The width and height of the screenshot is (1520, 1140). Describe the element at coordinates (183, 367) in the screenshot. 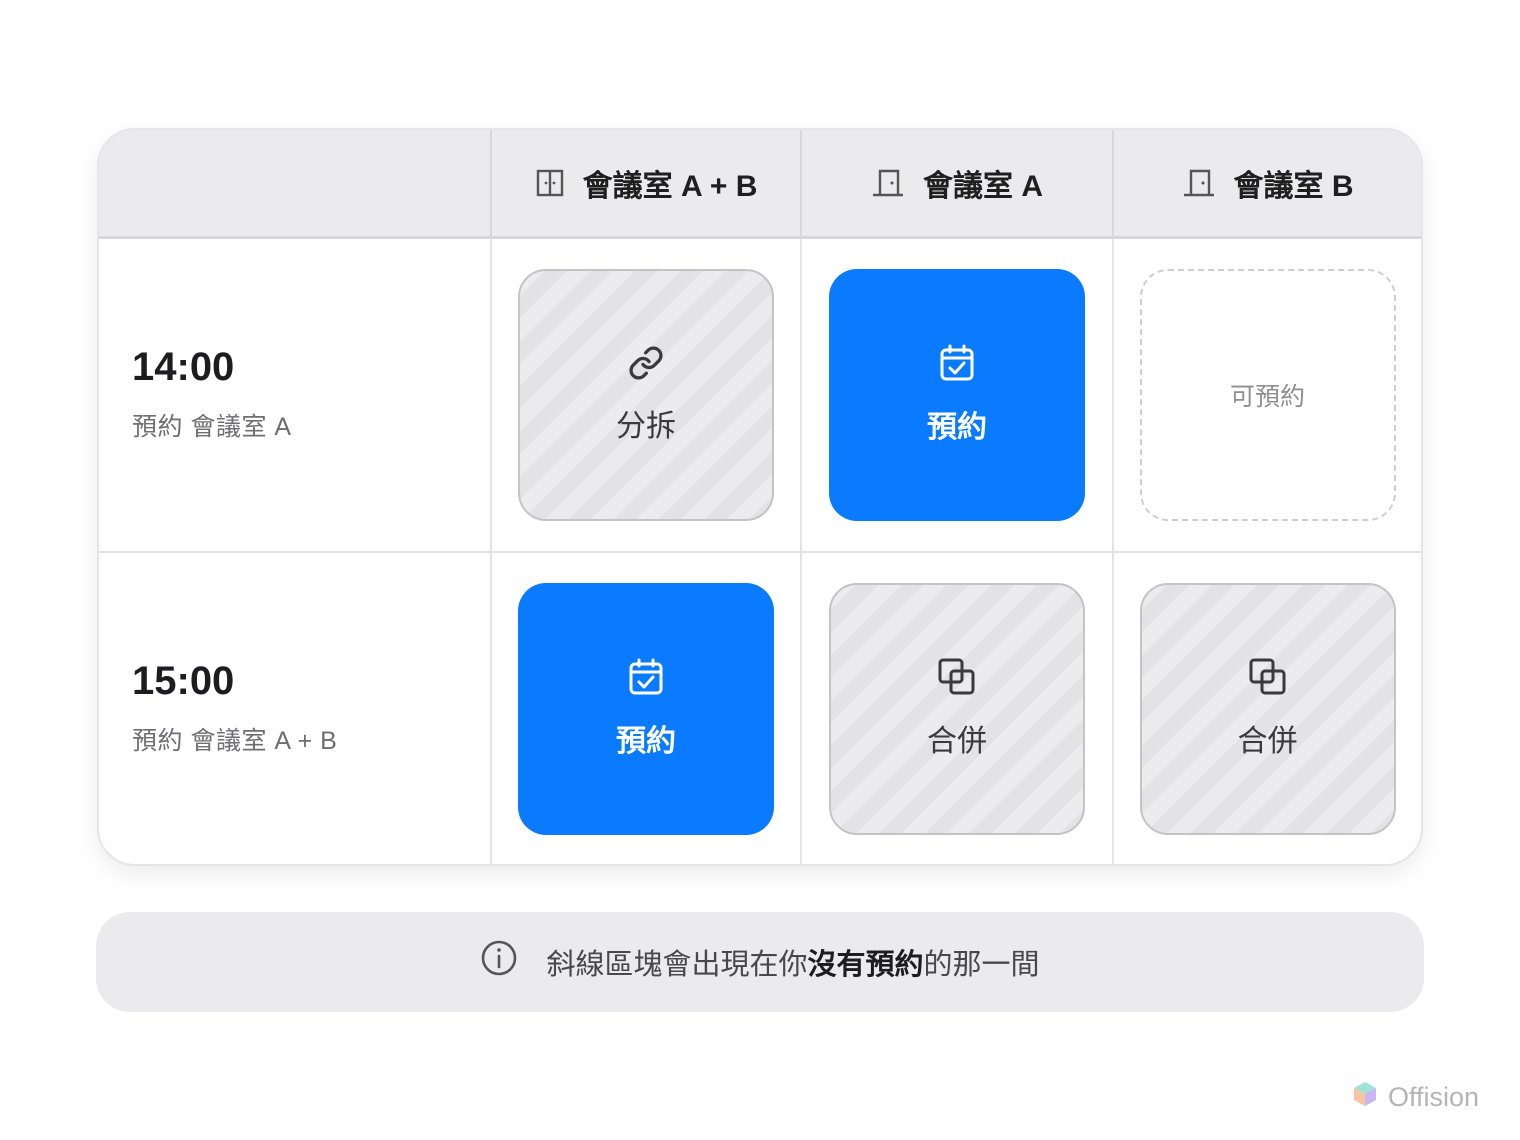

I see `time-label: 14:00` at that location.